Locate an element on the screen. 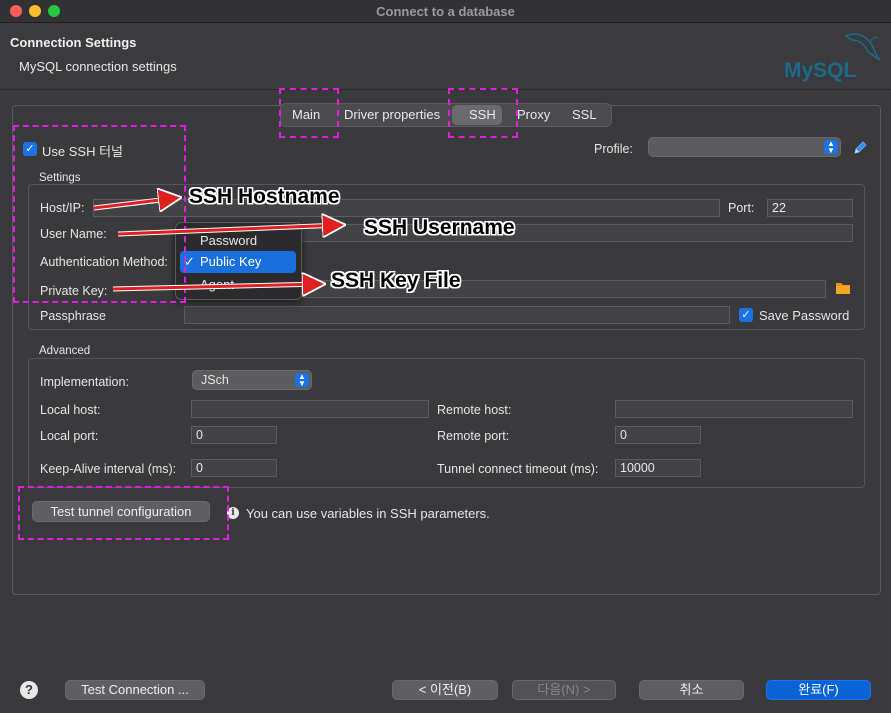 The height and width of the screenshot is (713, 891). arrow-username is located at coordinates (228, 229).